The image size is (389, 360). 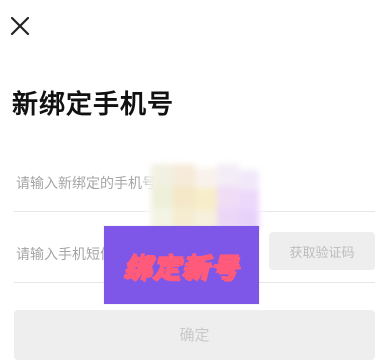 I want to click on close-icon, so click(x=20, y=26).